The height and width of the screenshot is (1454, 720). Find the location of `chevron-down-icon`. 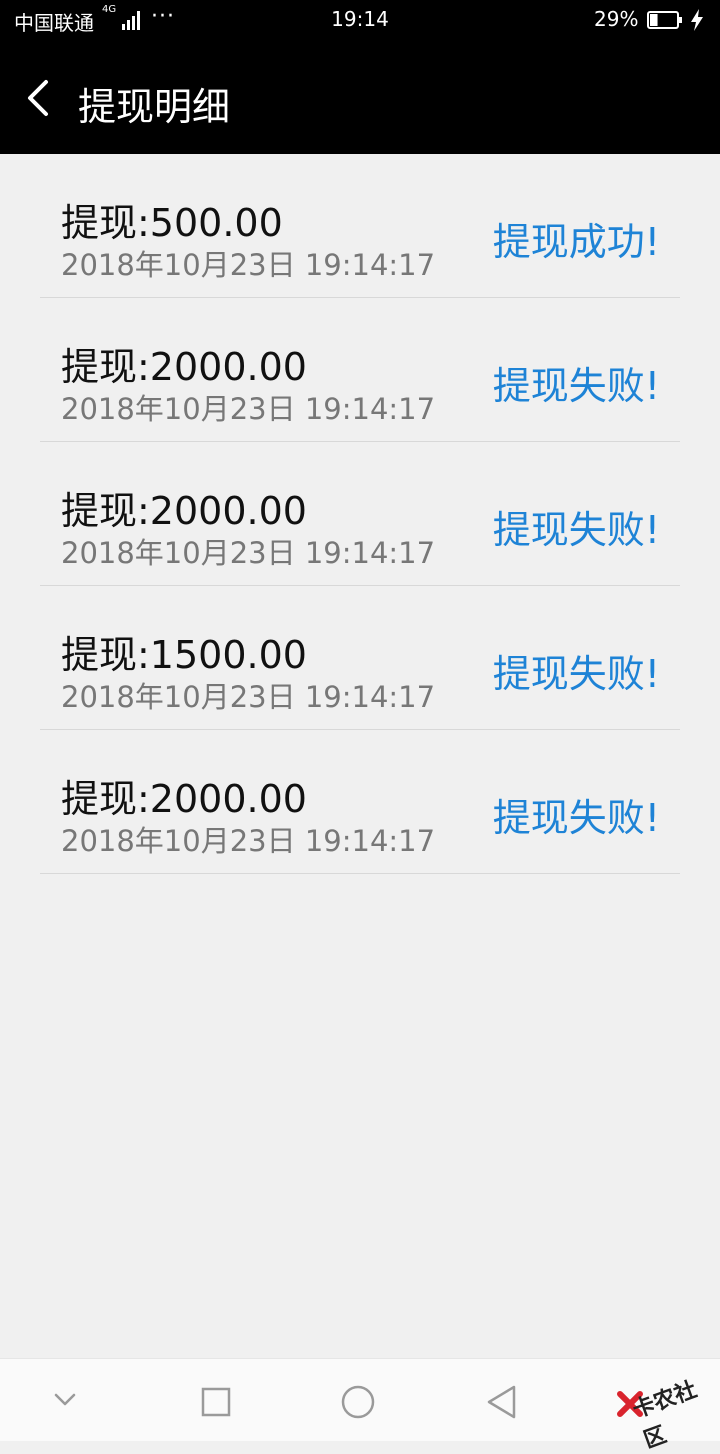

chevron-down-icon is located at coordinates (65, 1400).